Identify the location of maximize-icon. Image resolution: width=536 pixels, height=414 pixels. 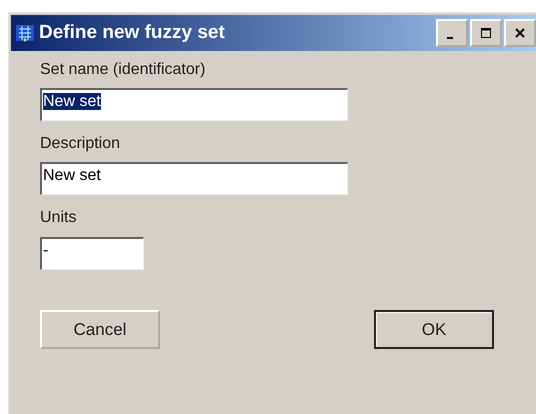
(486, 33).